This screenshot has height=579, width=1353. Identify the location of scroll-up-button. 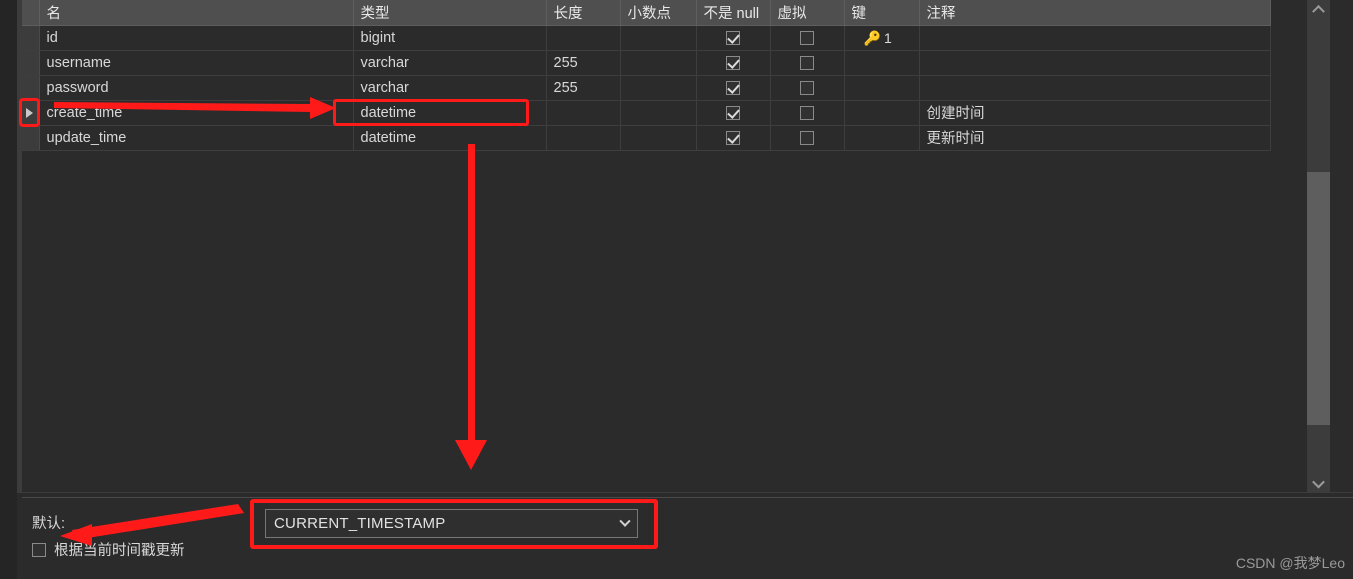
(1318, 9).